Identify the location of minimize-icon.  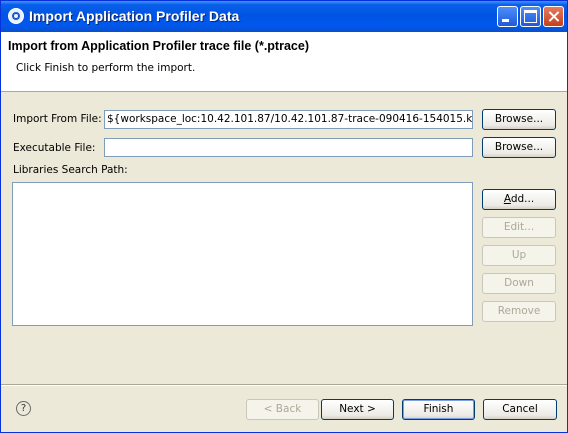
(507, 16).